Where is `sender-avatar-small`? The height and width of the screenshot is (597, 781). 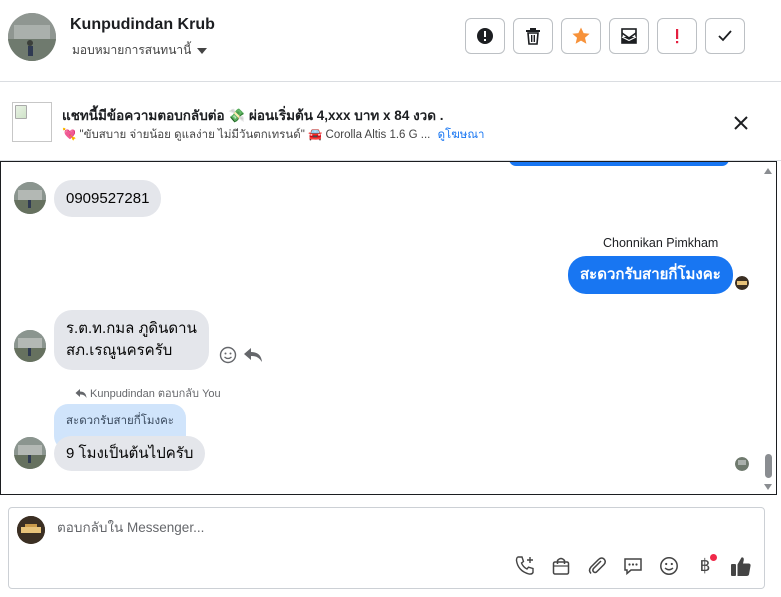 sender-avatar-small is located at coordinates (742, 283).